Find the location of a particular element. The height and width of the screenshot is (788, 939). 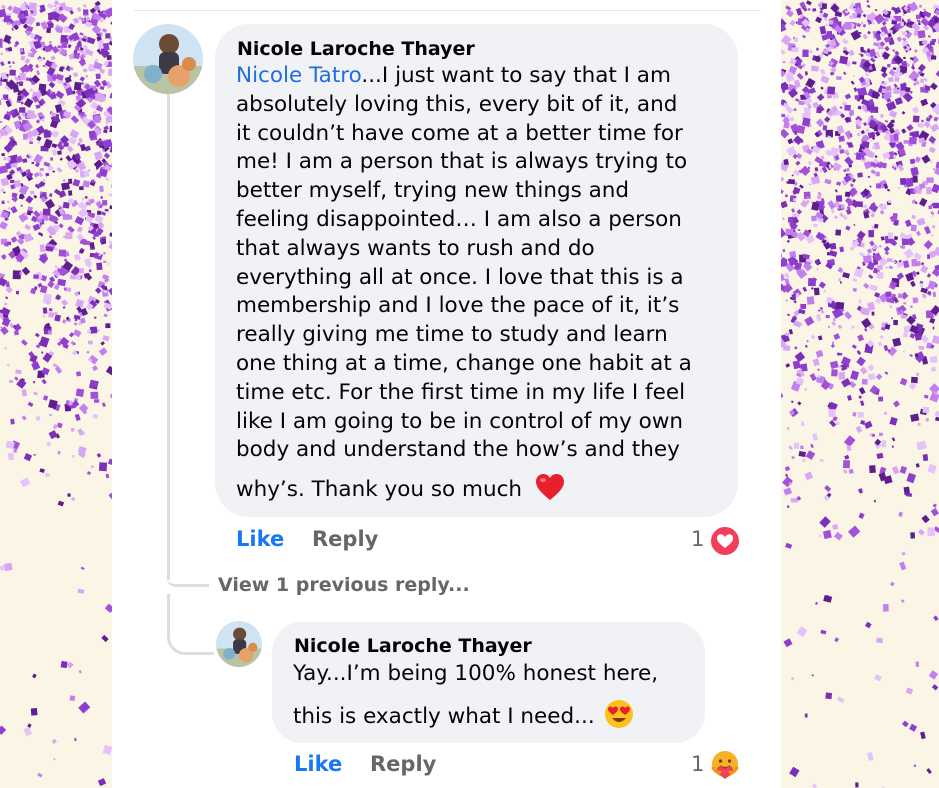

glitter-border-left is located at coordinates (56, 394).